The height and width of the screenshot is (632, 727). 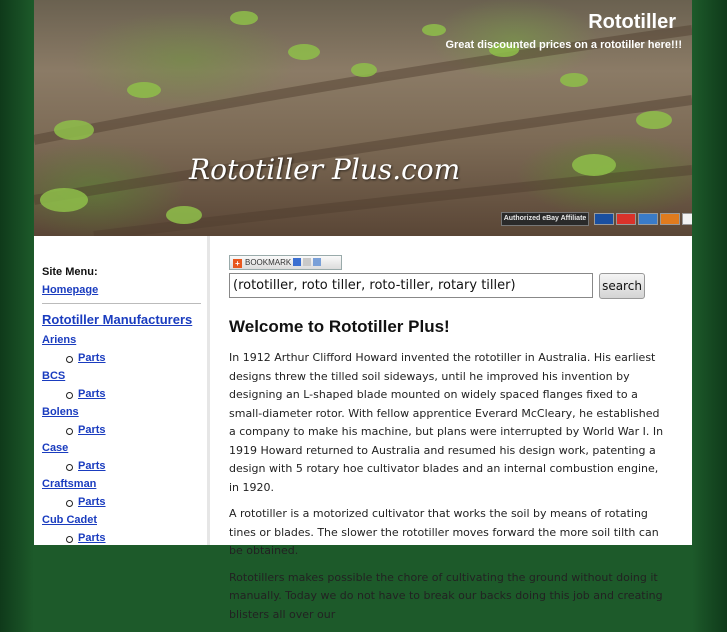 What do you see at coordinates (297, 262) in the screenshot?
I see `delicious-icon` at bounding box center [297, 262].